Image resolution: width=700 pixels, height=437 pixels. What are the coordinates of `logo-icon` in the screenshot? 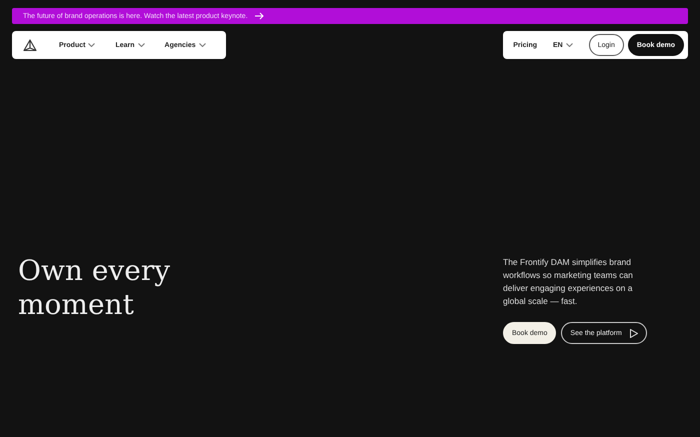 It's located at (30, 45).